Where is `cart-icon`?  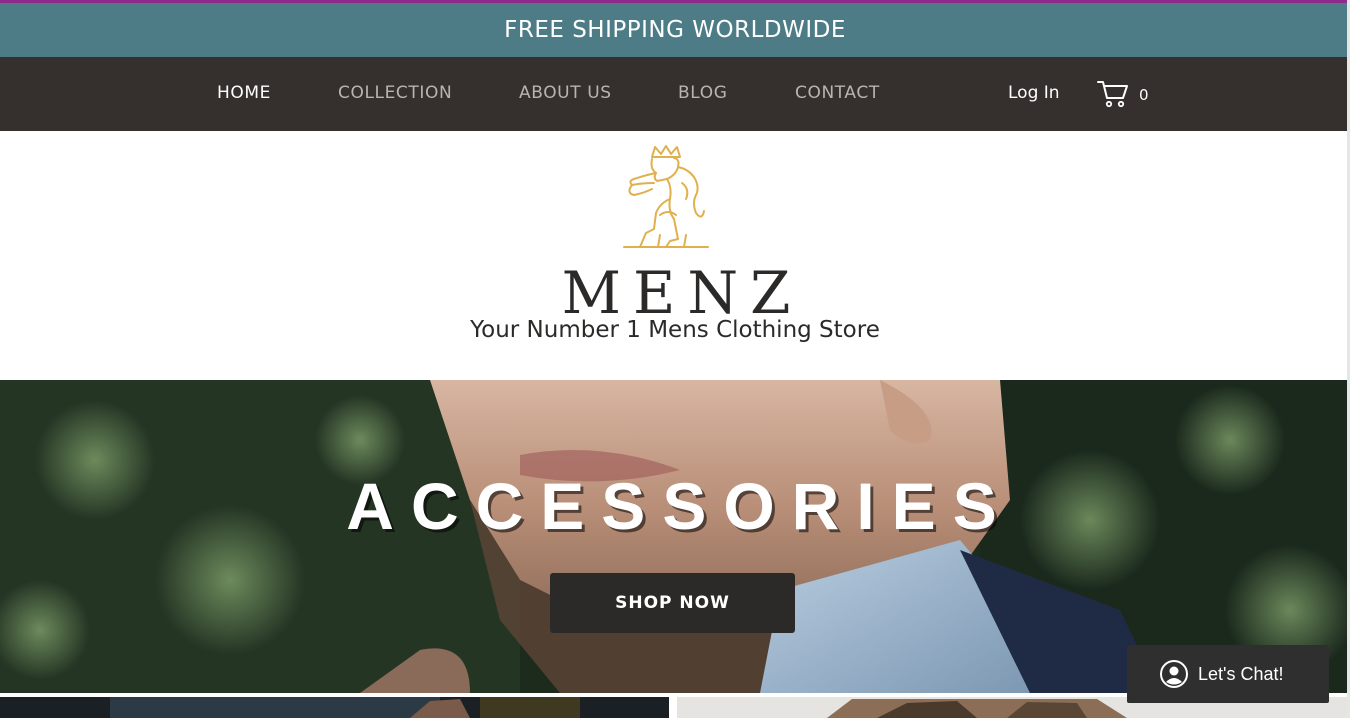
cart-icon is located at coordinates (1112, 94).